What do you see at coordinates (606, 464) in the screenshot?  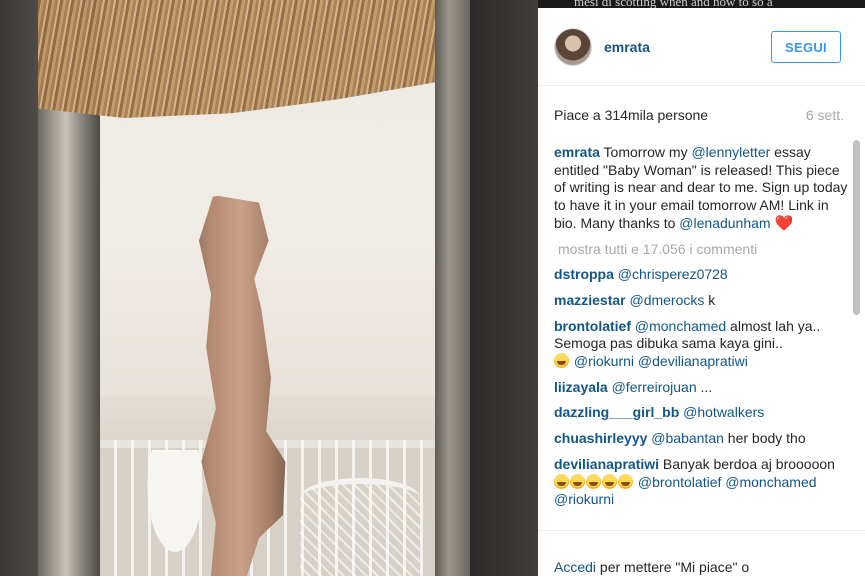 I see `comment-user: devilianapratiwi` at bounding box center [606, 464].